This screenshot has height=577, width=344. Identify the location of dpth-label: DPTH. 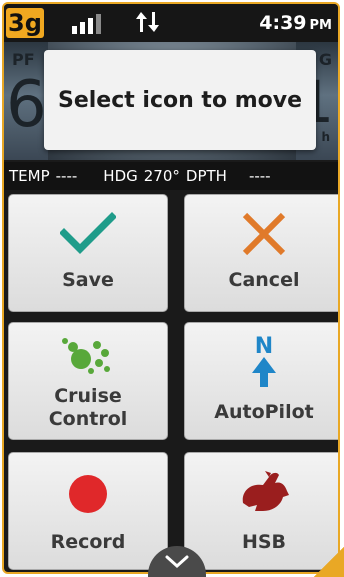
(206, 176).